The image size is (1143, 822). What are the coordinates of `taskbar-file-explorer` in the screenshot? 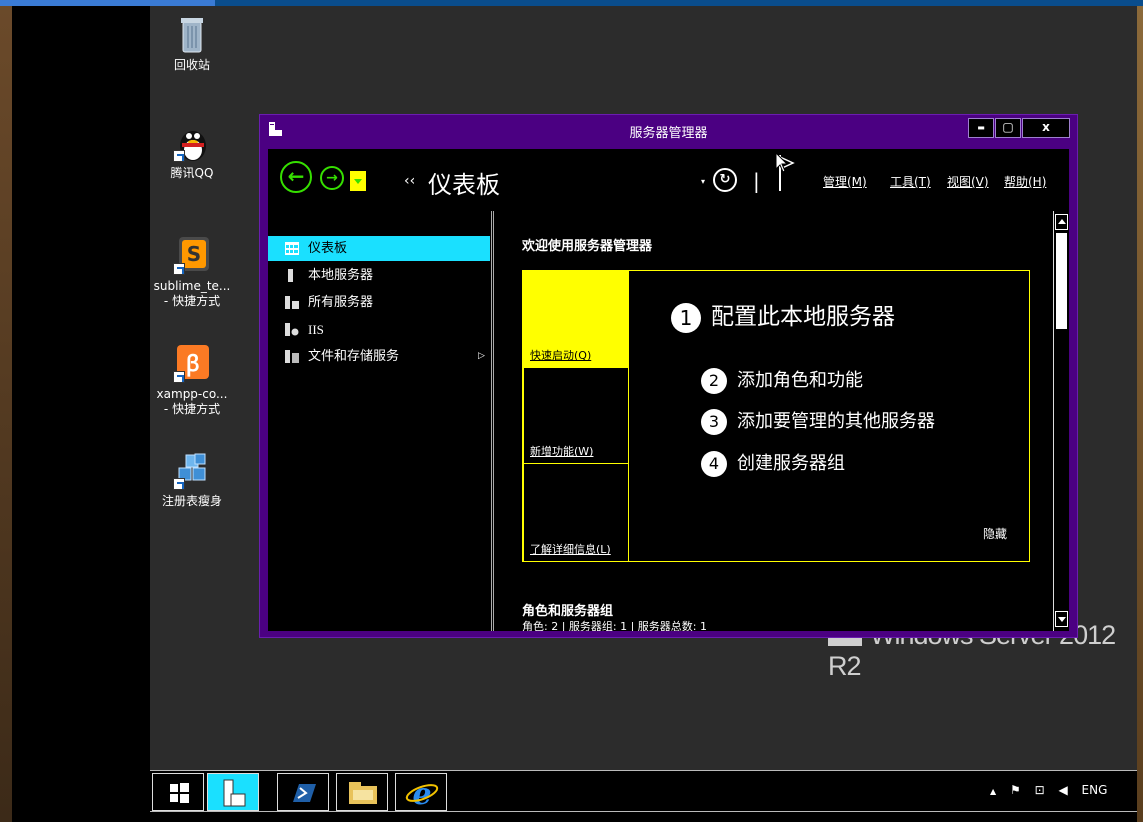 It's located at (362, 792).